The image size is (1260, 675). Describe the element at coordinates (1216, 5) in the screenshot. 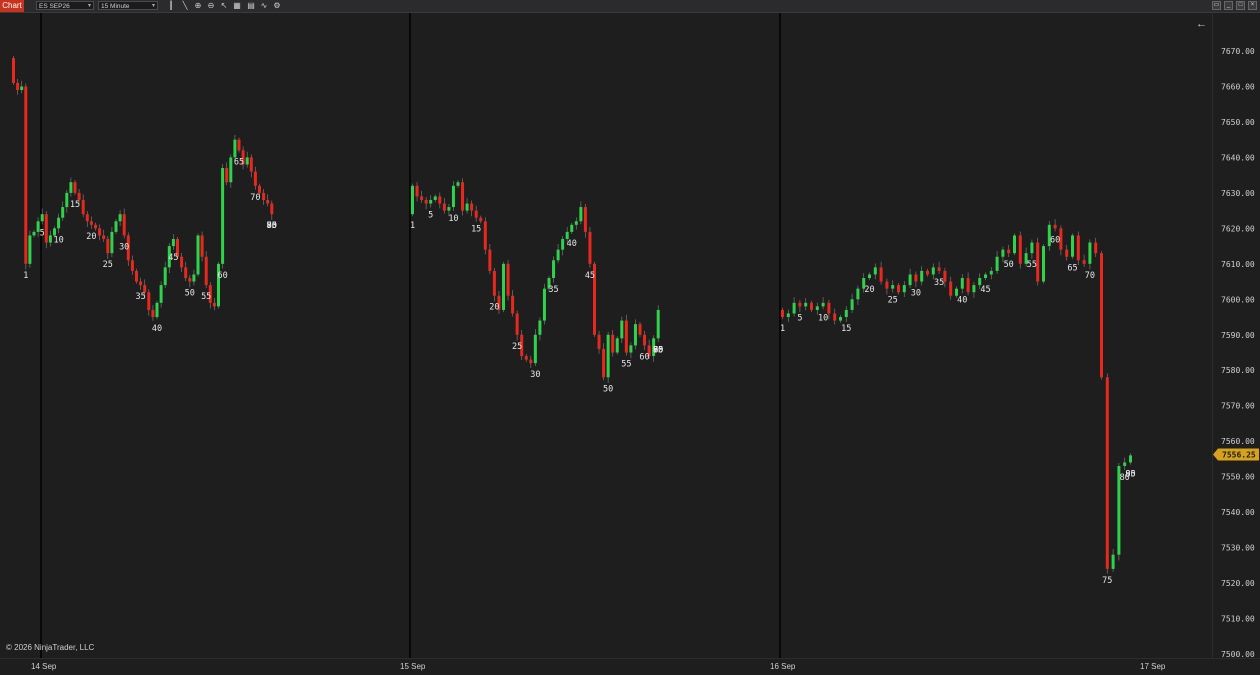

I see `restore-icon: ▭` at that location.